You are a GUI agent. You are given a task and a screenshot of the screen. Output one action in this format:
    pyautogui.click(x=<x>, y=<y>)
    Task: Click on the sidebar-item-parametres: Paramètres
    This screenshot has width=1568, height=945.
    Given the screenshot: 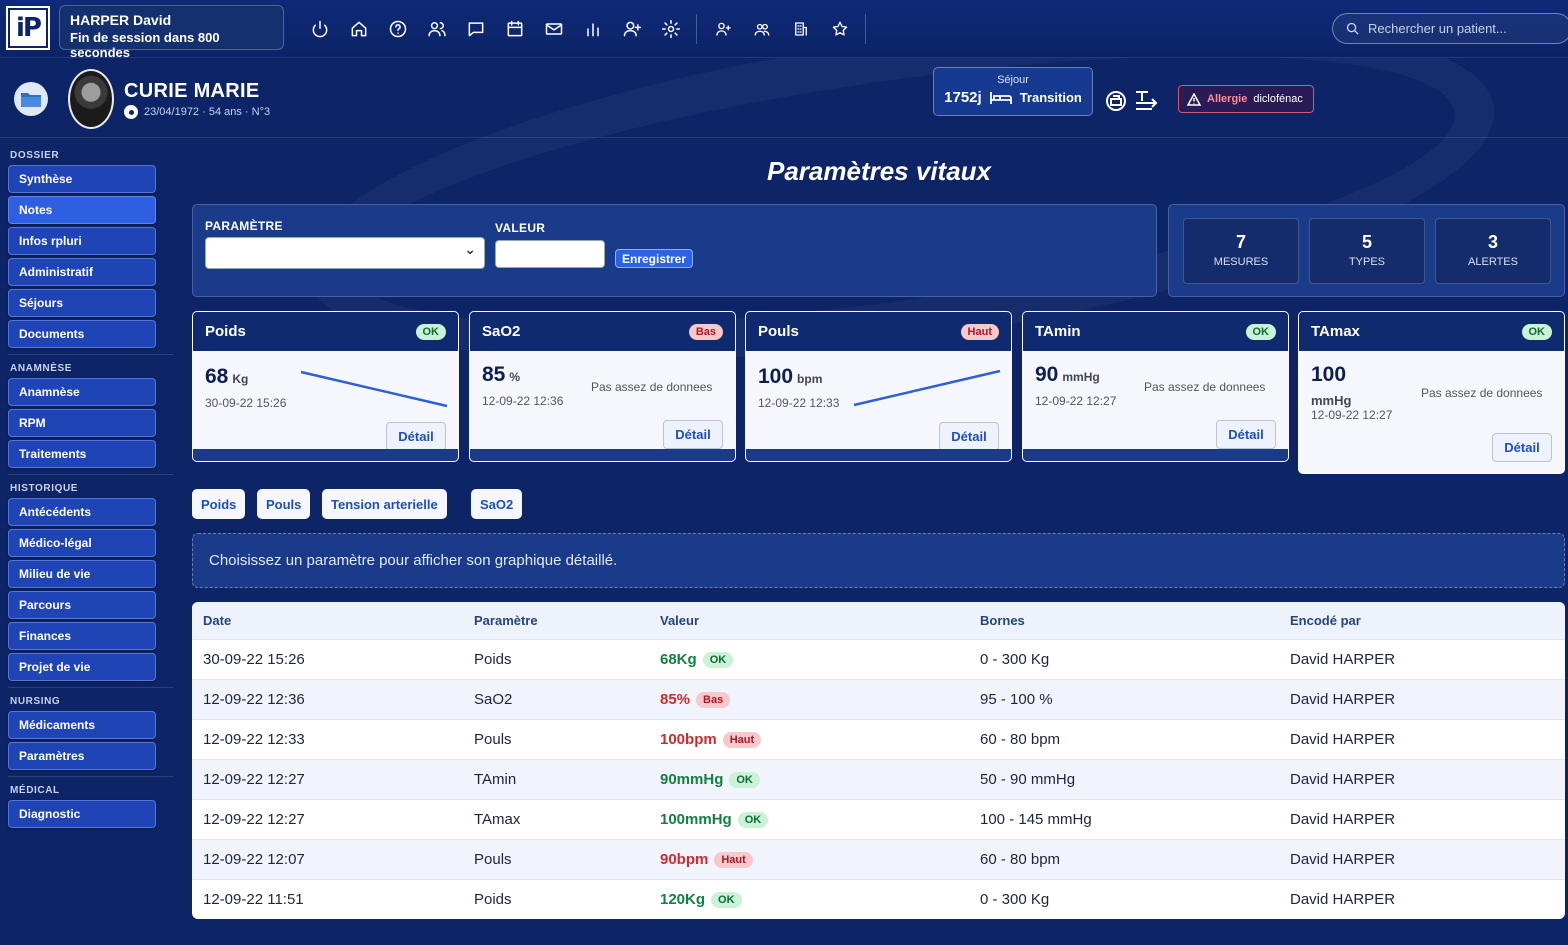 What is the action you would take?
    pyautogui.click(x=82, y=756)
    